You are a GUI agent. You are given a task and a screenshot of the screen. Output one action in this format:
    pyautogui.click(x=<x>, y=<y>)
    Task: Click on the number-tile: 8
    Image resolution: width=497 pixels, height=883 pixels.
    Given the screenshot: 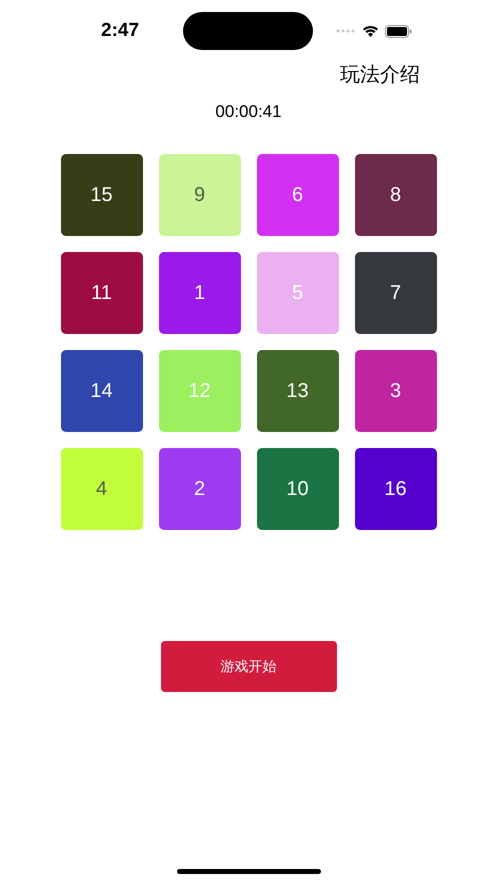 What is the action you would take?
    pyautogui.click(x=395, y=195)
    